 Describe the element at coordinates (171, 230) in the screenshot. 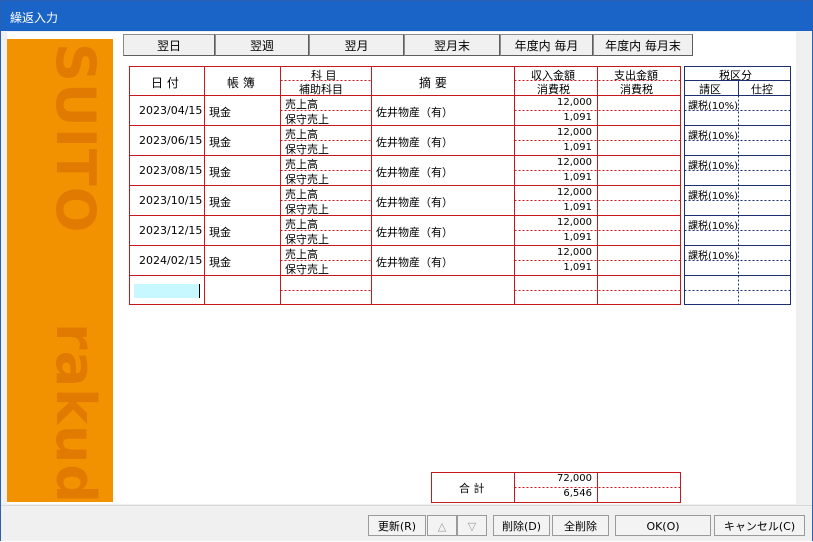

I see `row-date: 2023/12/15` at that location.